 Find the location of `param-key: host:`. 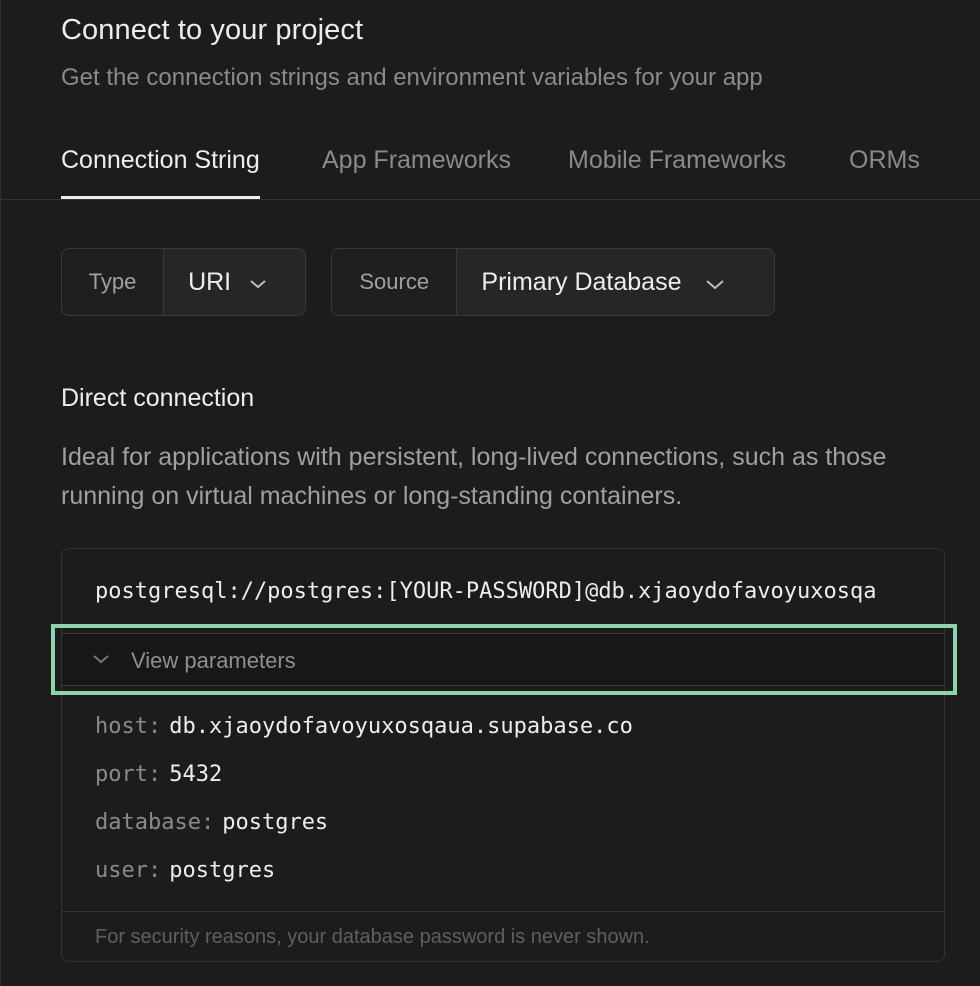

param-key: host: is located at coordinates (128, 726).